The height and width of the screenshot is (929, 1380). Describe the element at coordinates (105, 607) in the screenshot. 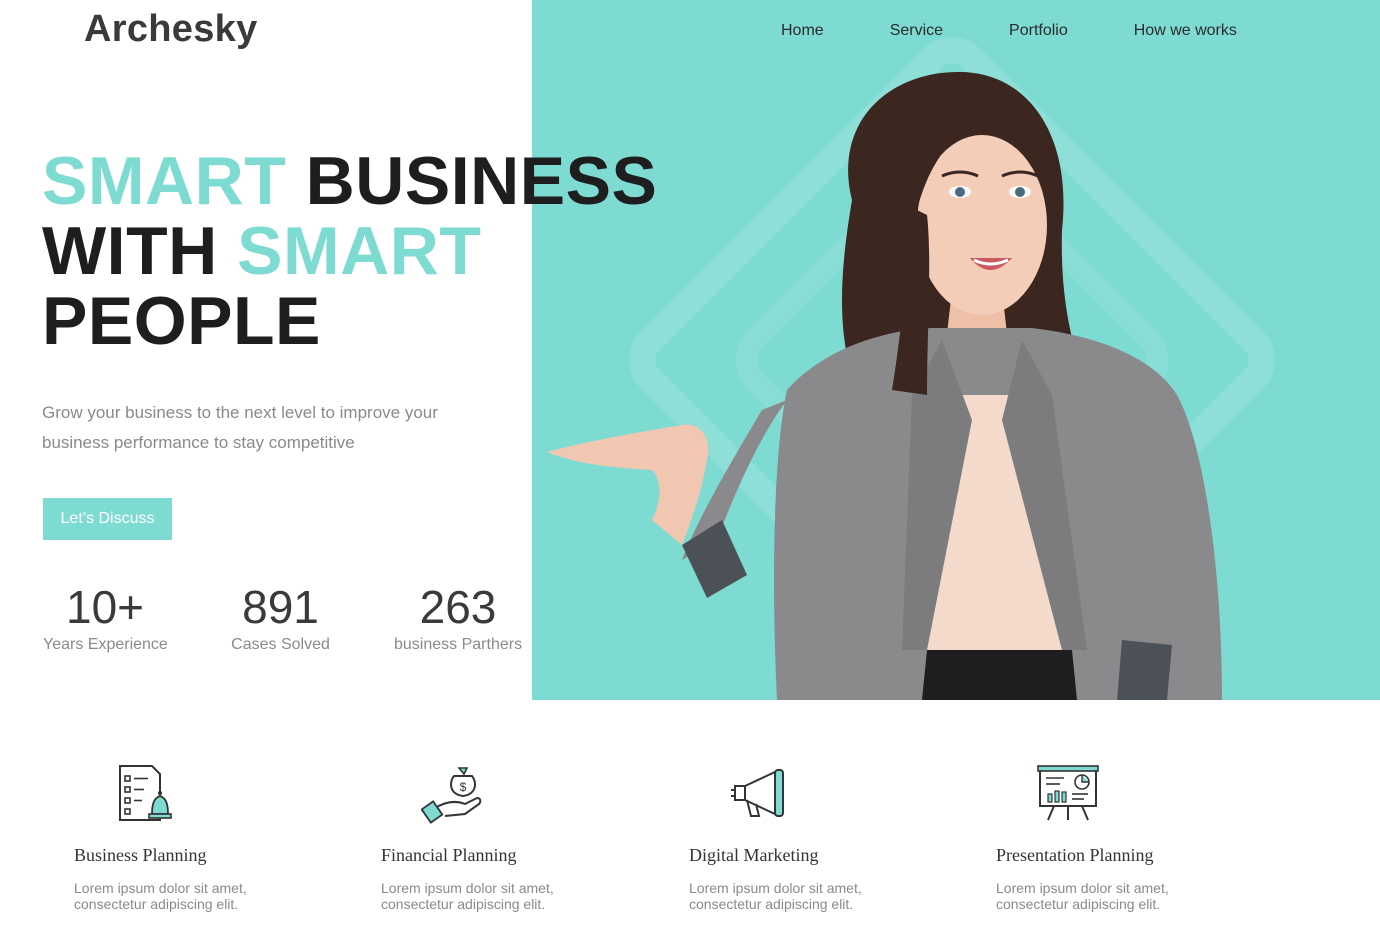

I see `stat-value: 10+` at that location.